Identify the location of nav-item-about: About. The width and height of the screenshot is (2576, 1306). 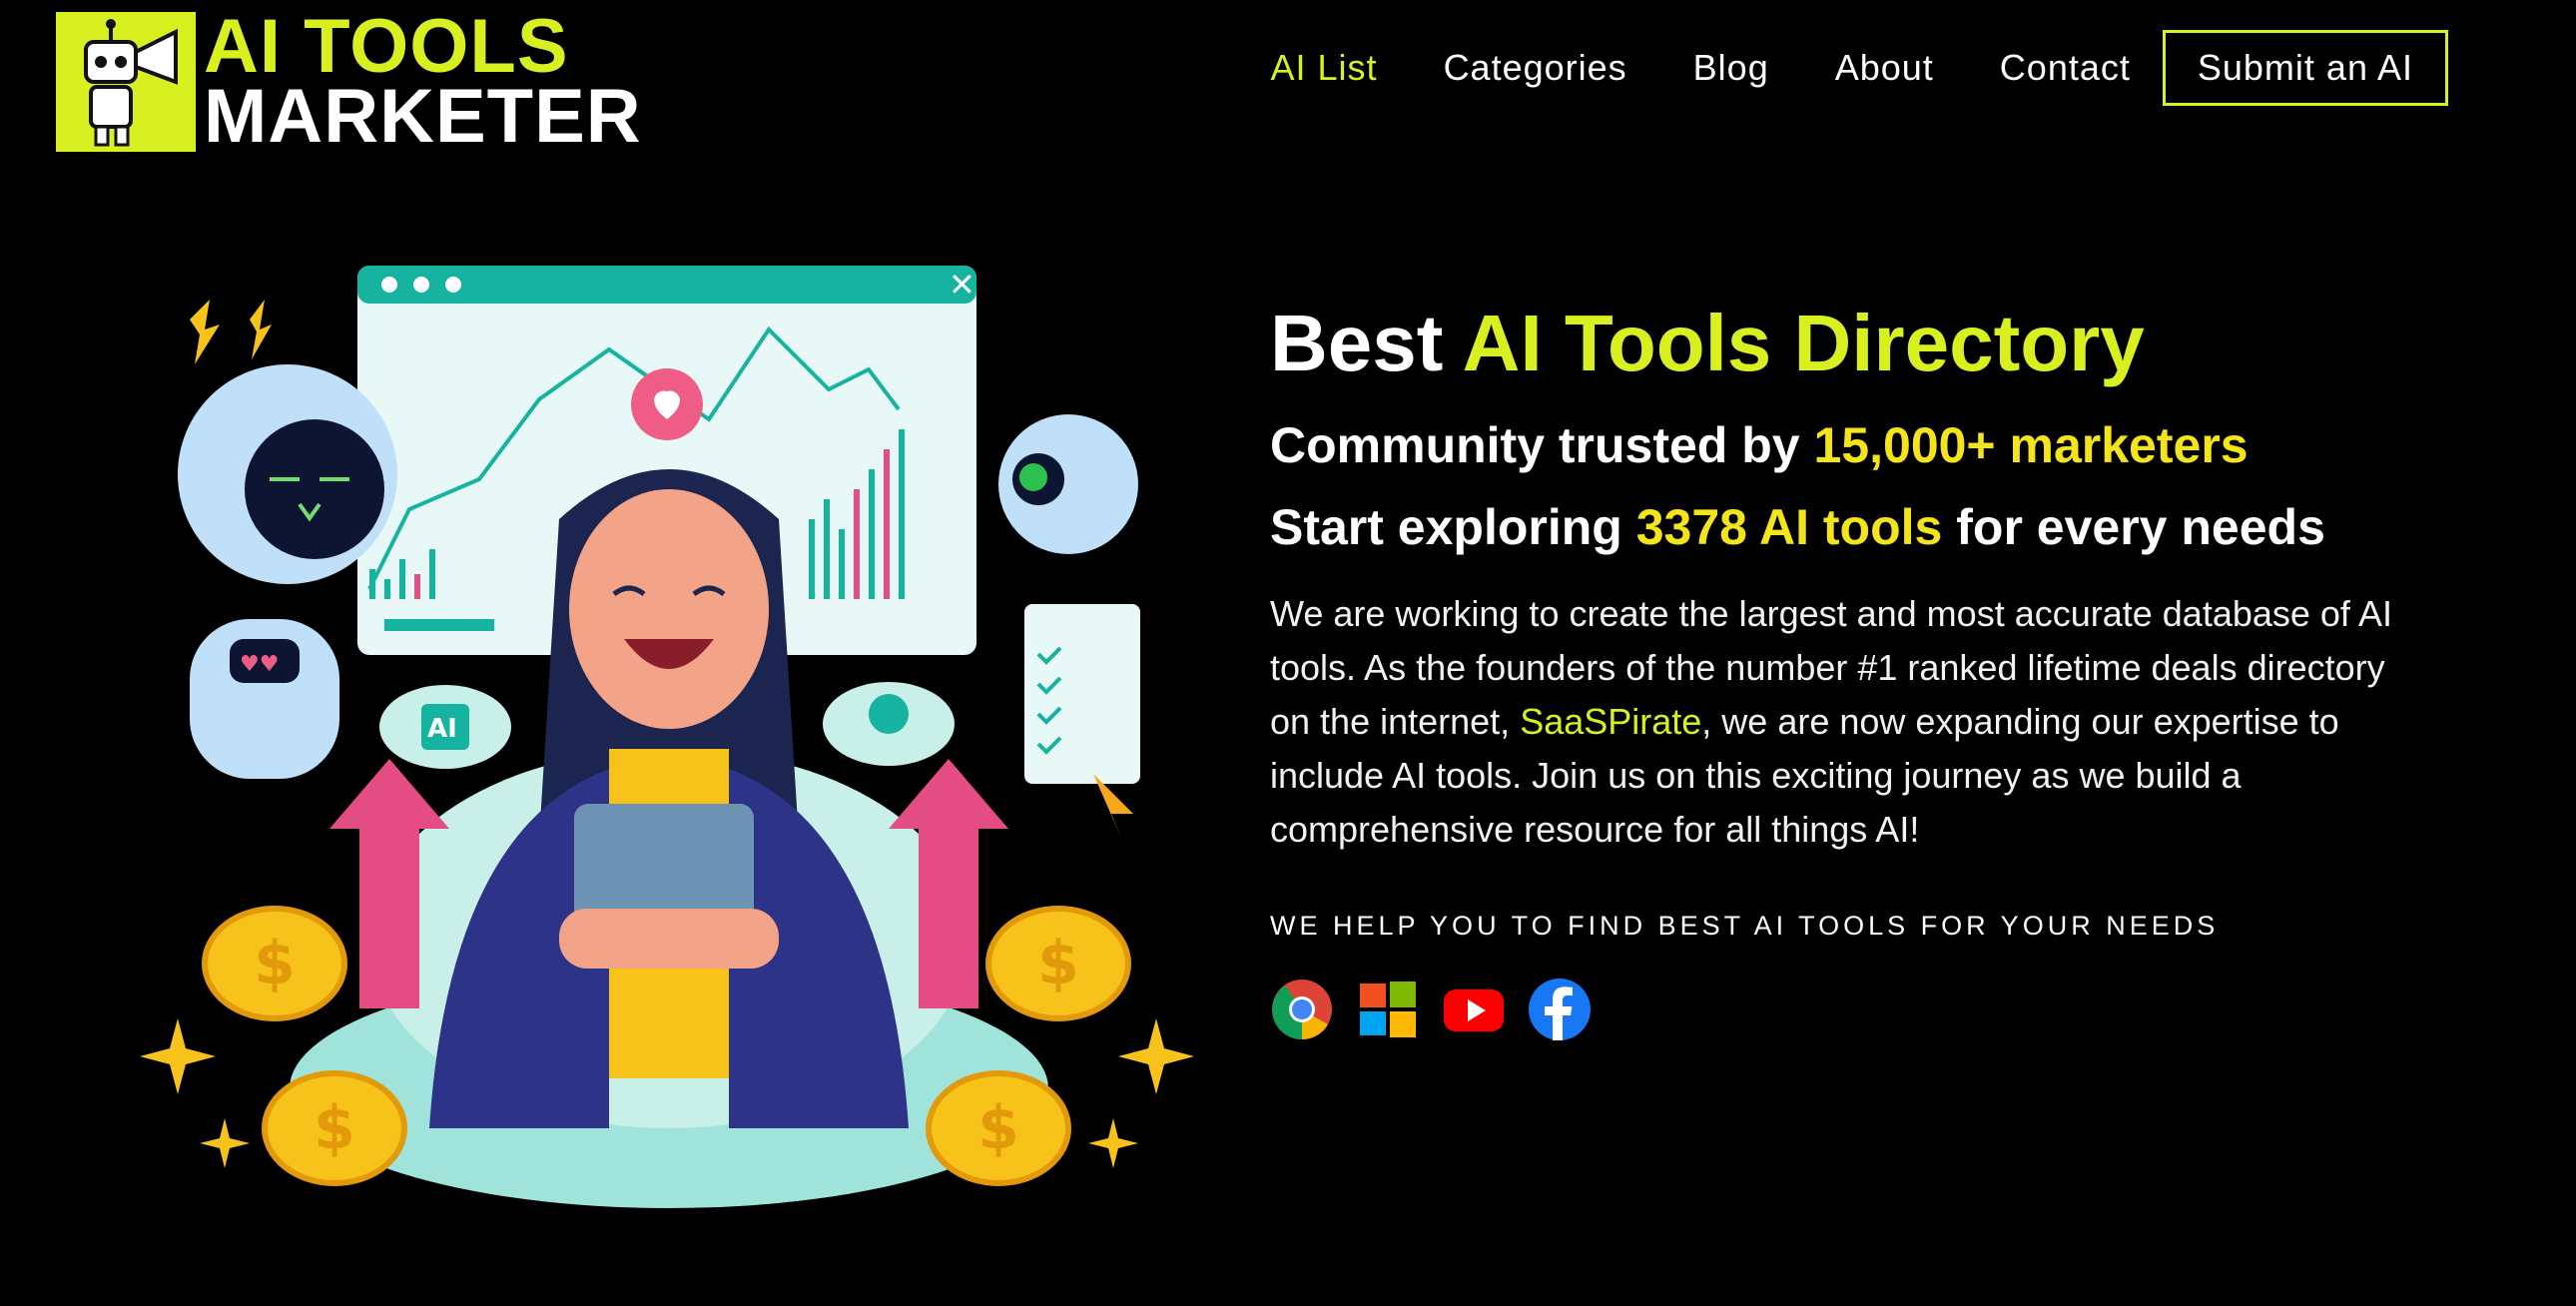
(1884, 68).